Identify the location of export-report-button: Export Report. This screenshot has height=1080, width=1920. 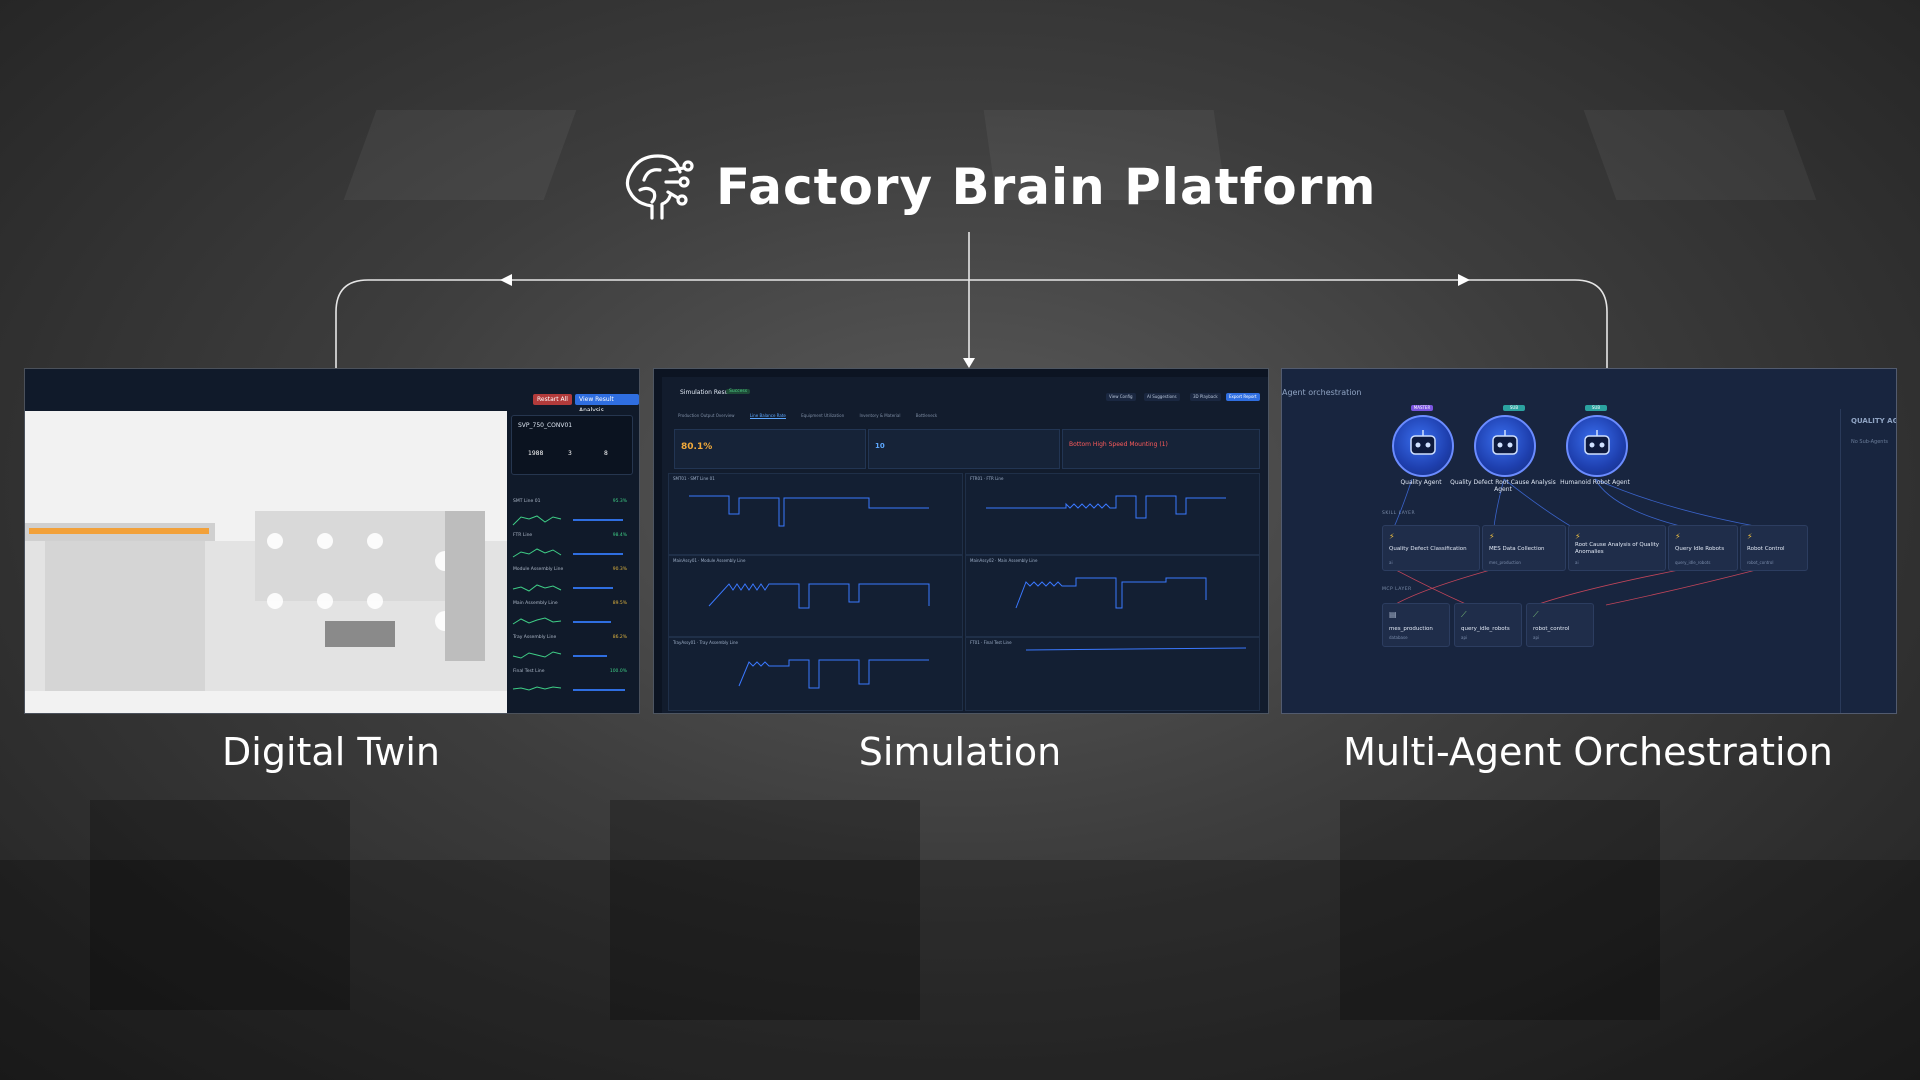
(1243, 397).